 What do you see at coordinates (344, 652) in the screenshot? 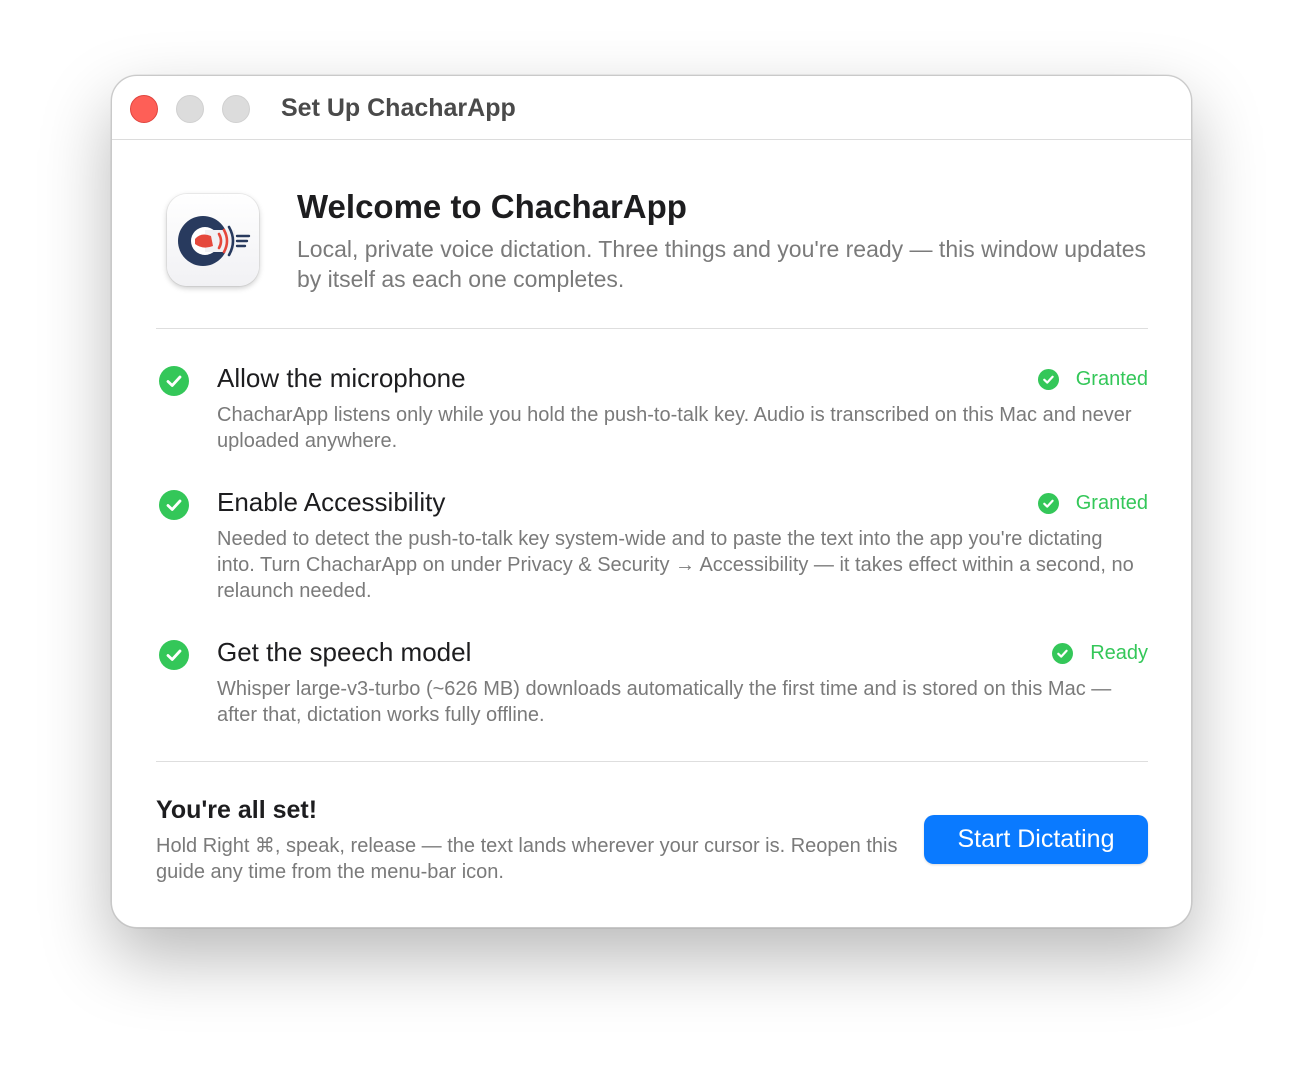
I see `step-title: Get the speech model` at bounding box center [344, 652].